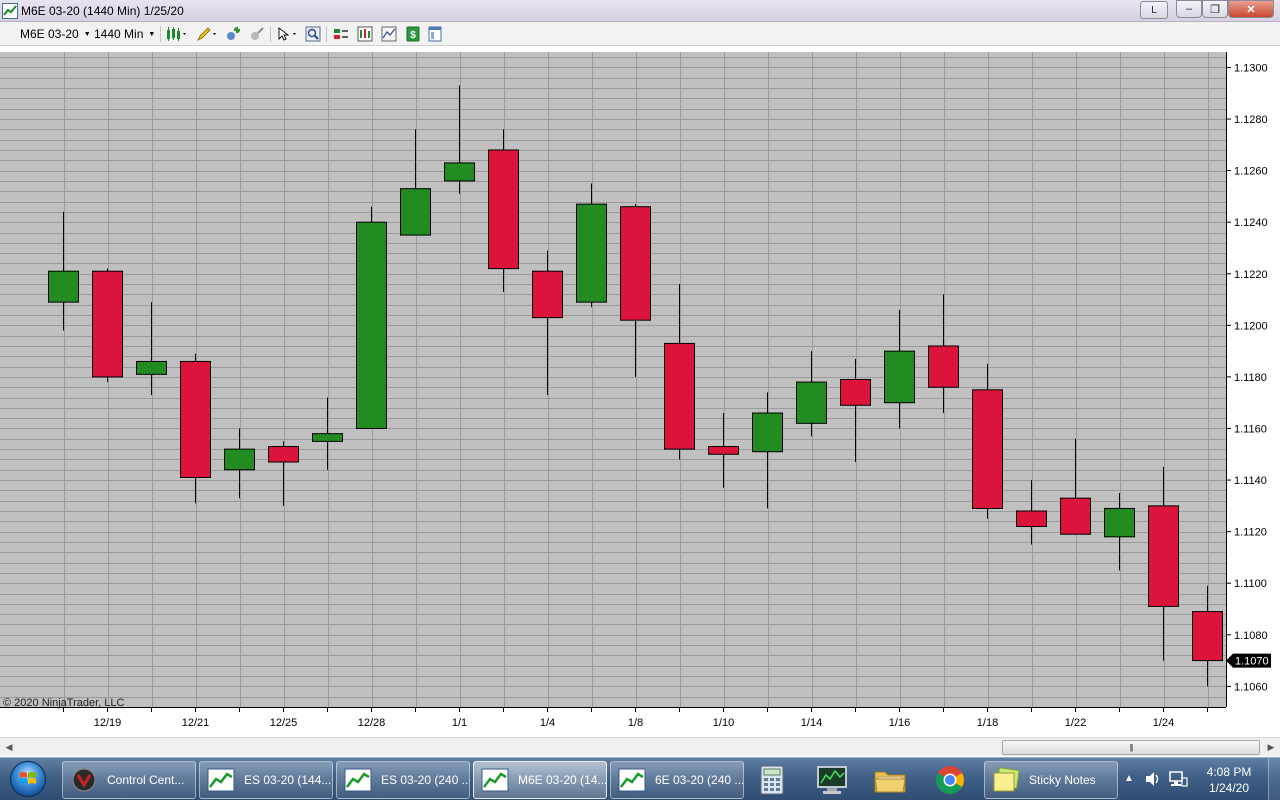 The width and height of the screenshot is (1280, 800). I want to click on system-clock: 4:08 PM 1/24/20, so click(1229, 780).